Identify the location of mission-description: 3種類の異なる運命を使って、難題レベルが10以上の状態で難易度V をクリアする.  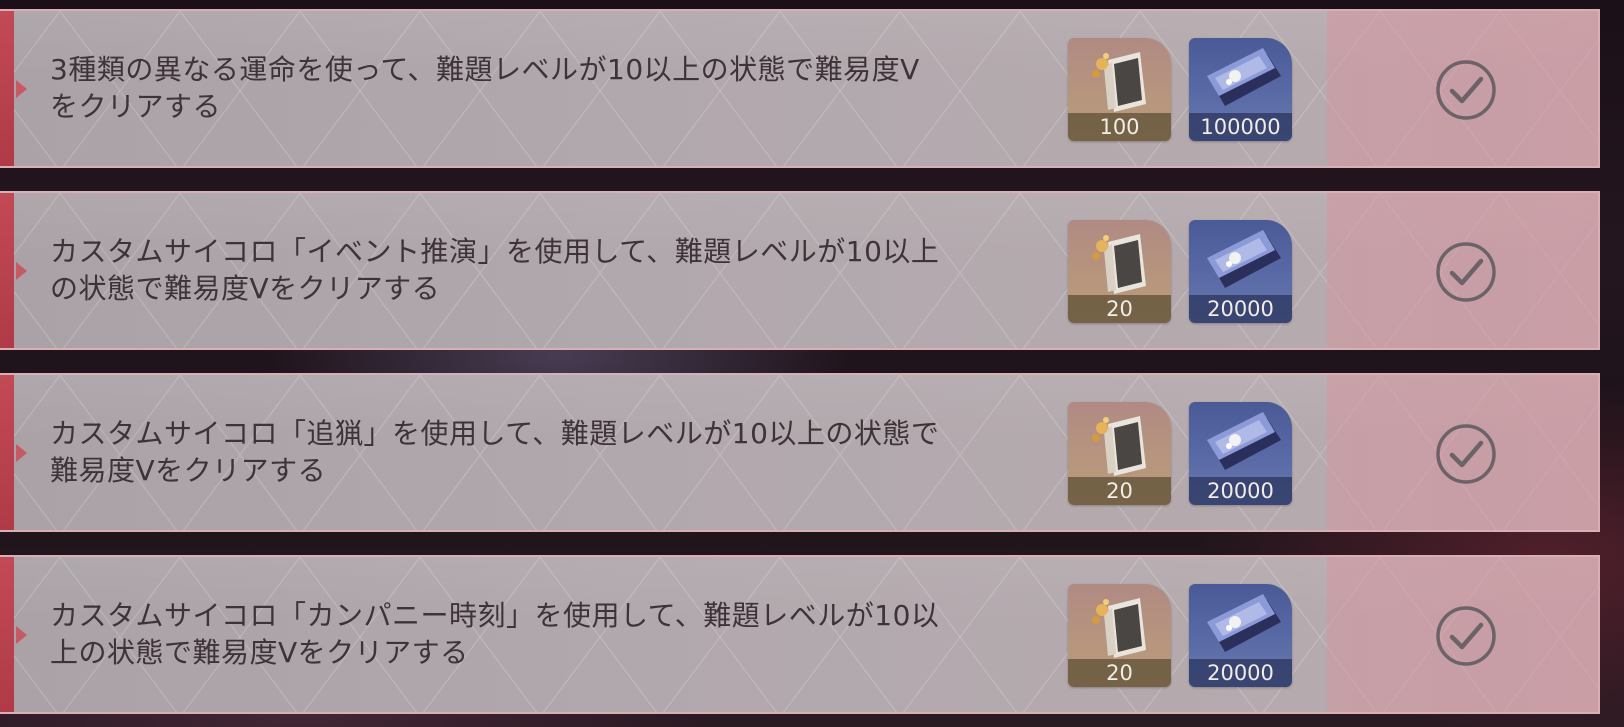
(485, 88).